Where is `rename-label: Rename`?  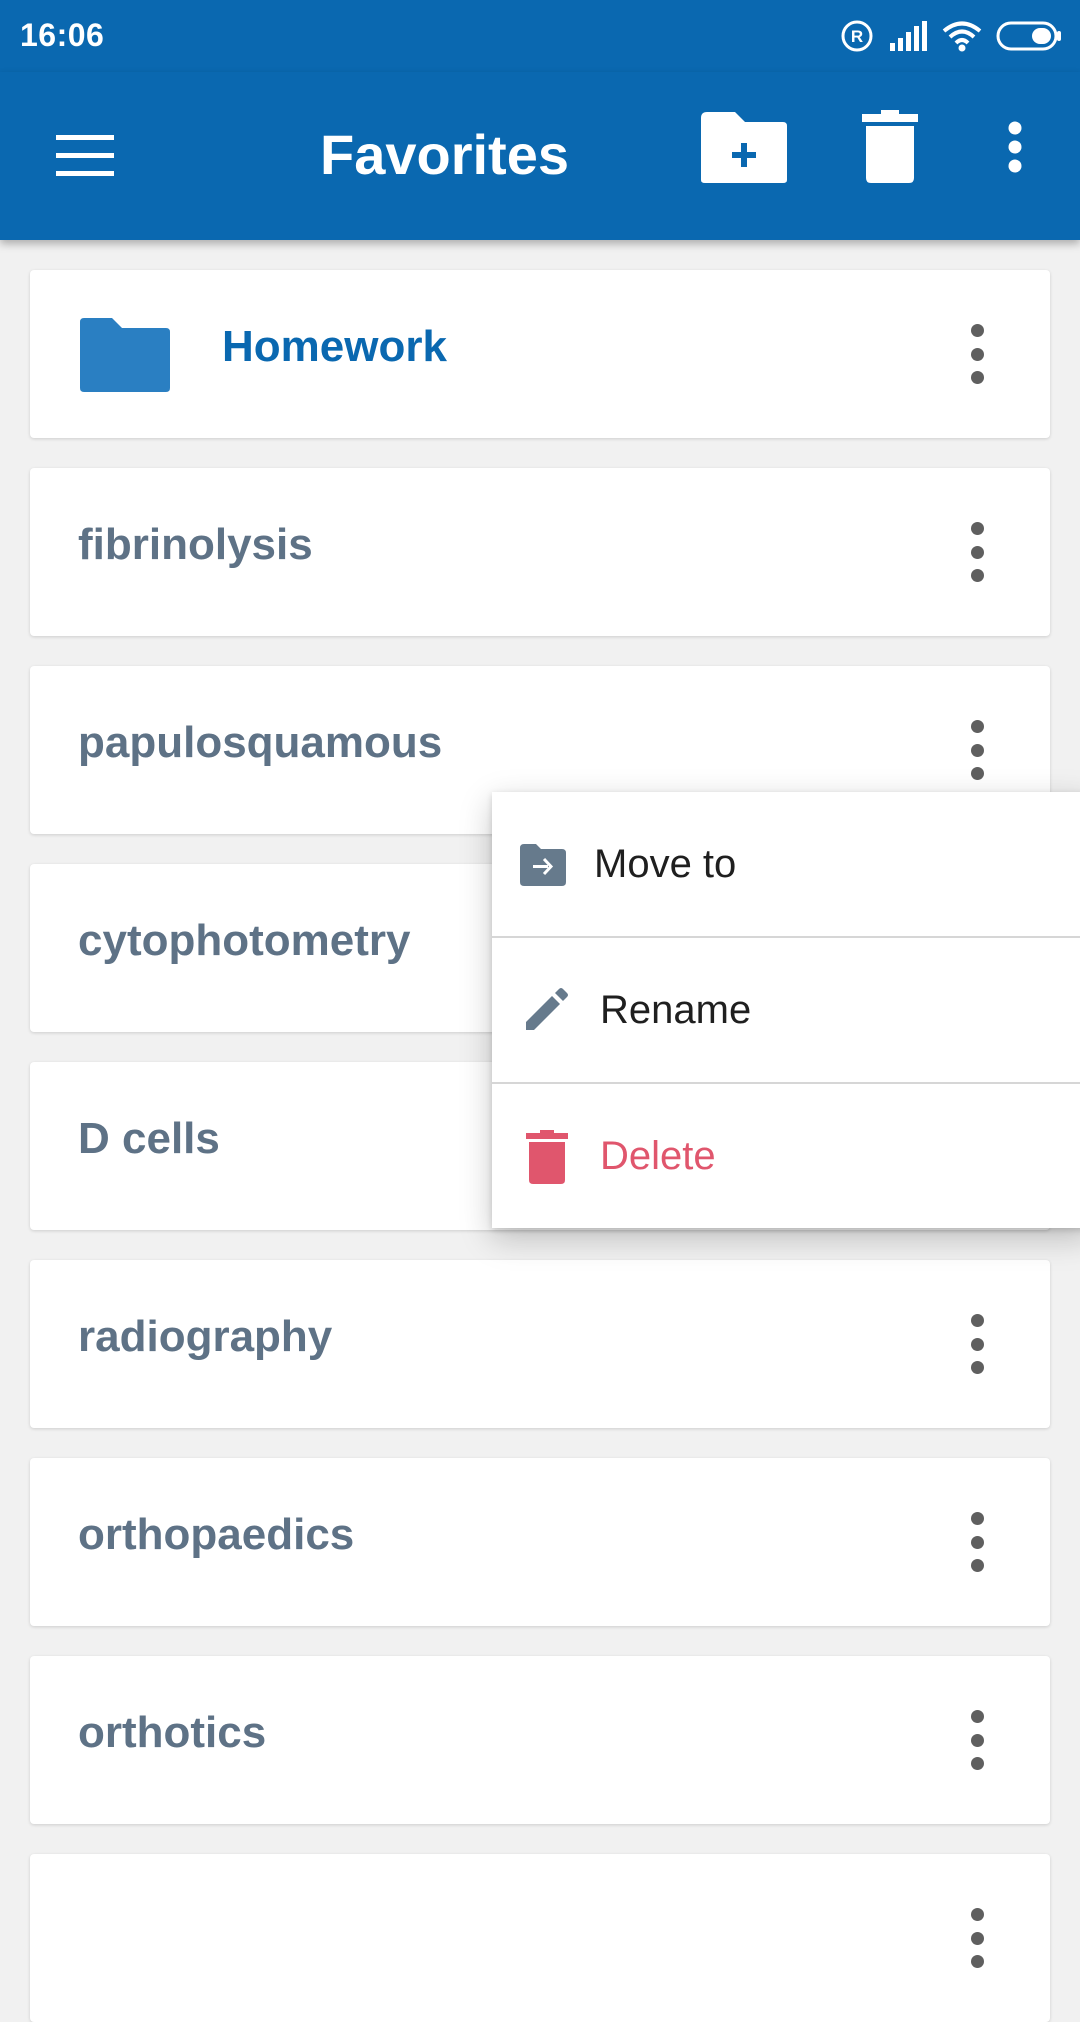 rename-label: Rename is located at coordinates (676, 1010).